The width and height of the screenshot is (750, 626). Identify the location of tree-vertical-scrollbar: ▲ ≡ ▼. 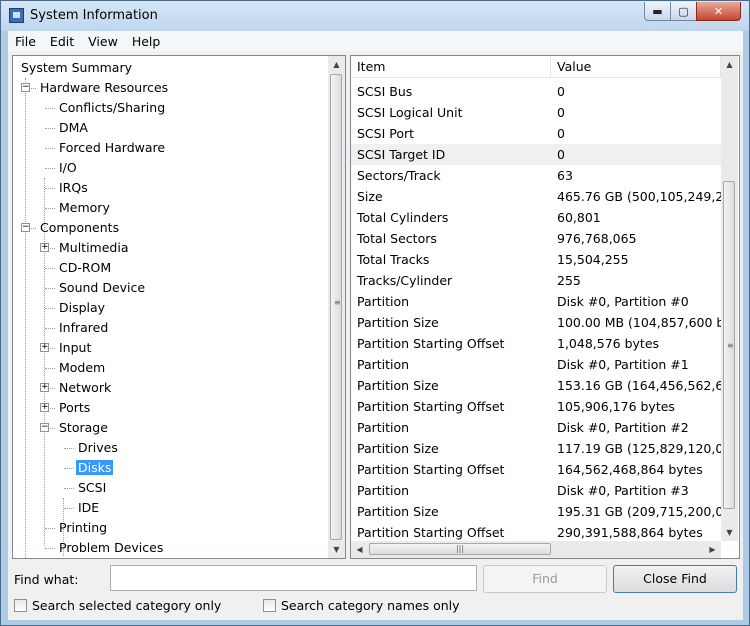
(336, 307).